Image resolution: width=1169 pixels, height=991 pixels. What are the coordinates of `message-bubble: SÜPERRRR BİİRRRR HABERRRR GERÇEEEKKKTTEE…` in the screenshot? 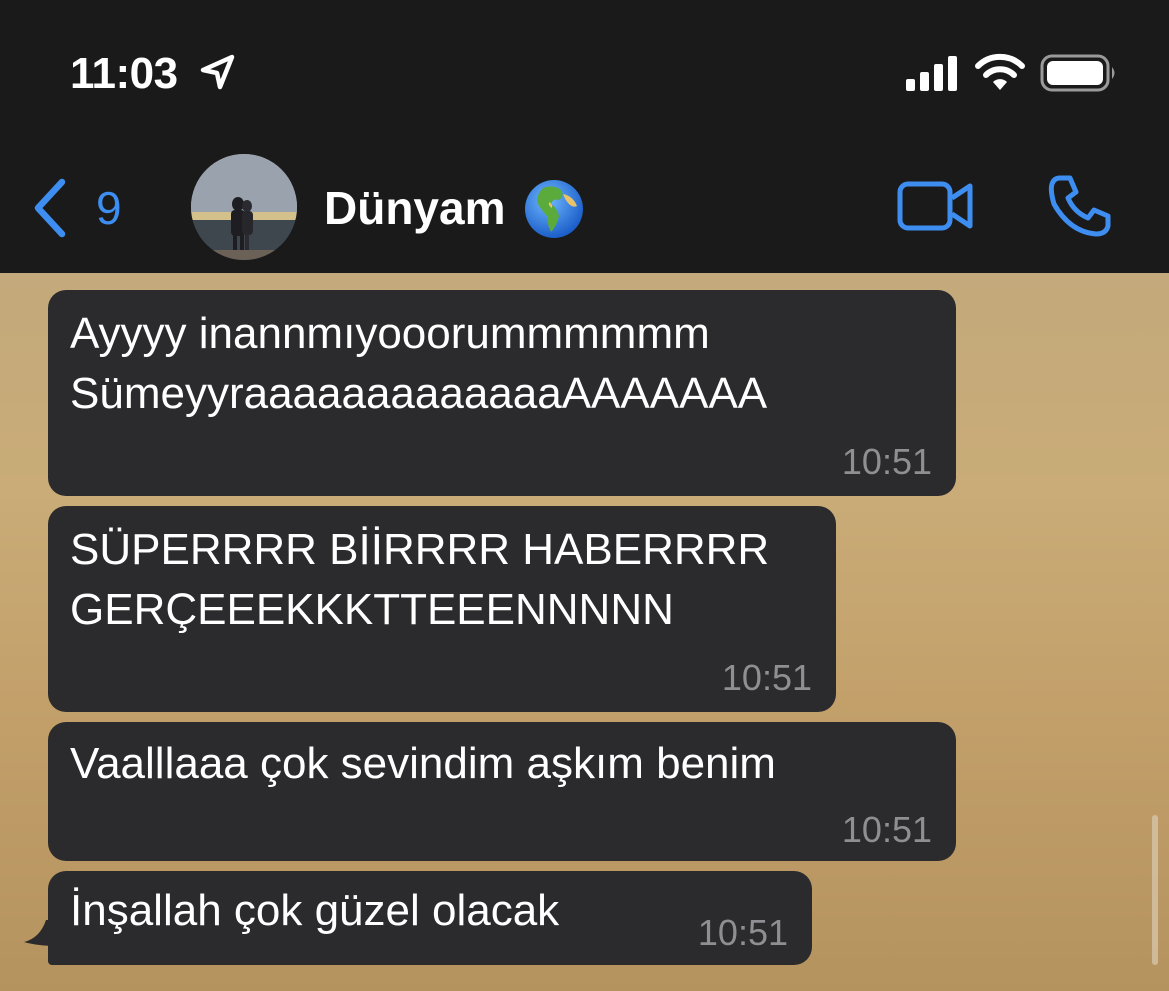 It's located at (442, 609).